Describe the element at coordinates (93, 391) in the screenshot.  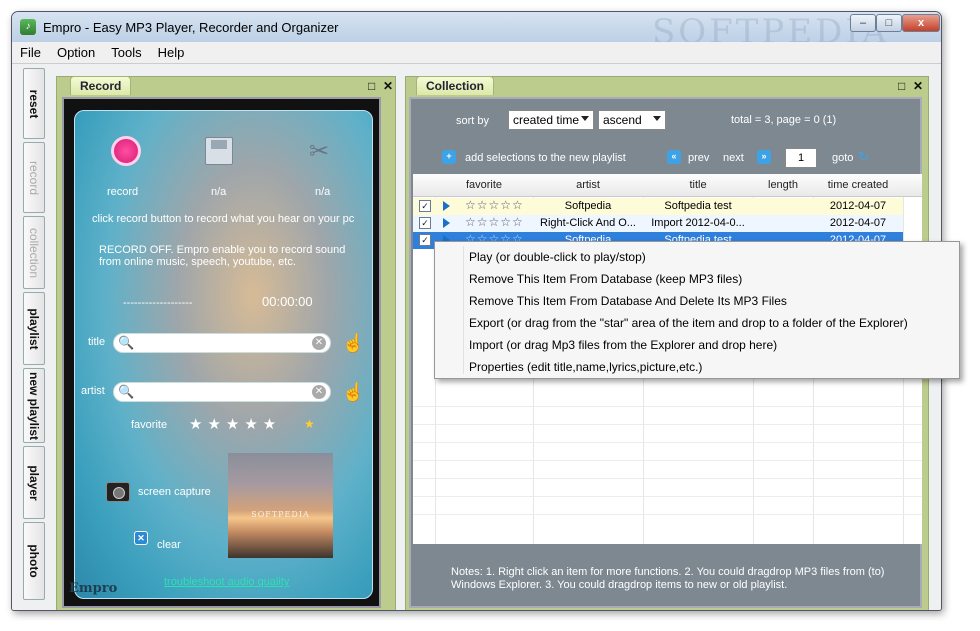
I see `artist-label: artist` at that location.